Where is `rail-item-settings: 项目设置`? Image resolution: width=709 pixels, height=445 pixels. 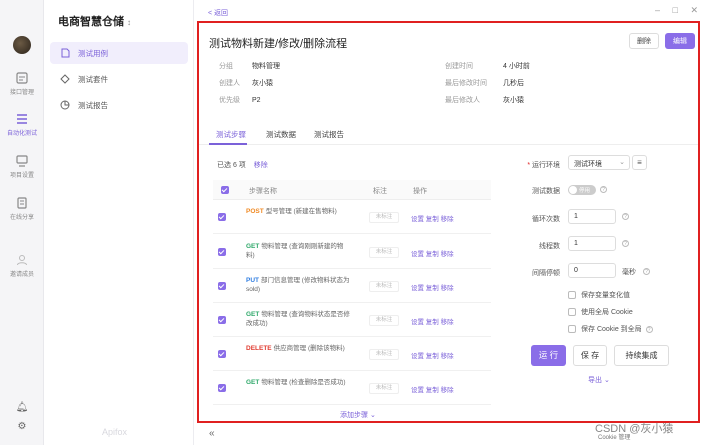
rail-item-settings: 项目设置 is located at coordinates (22, 167).